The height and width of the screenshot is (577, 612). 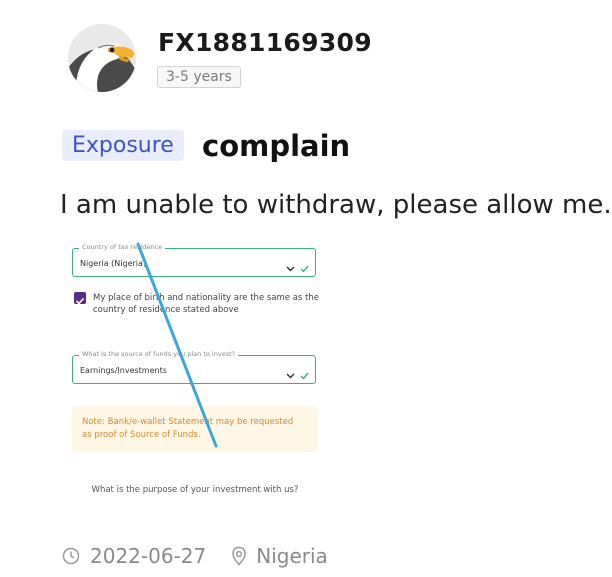 What do you see at coordinates (276, 146) in the screenshot?
I see `post-type-title: complain` at bounding box center [276, 146].